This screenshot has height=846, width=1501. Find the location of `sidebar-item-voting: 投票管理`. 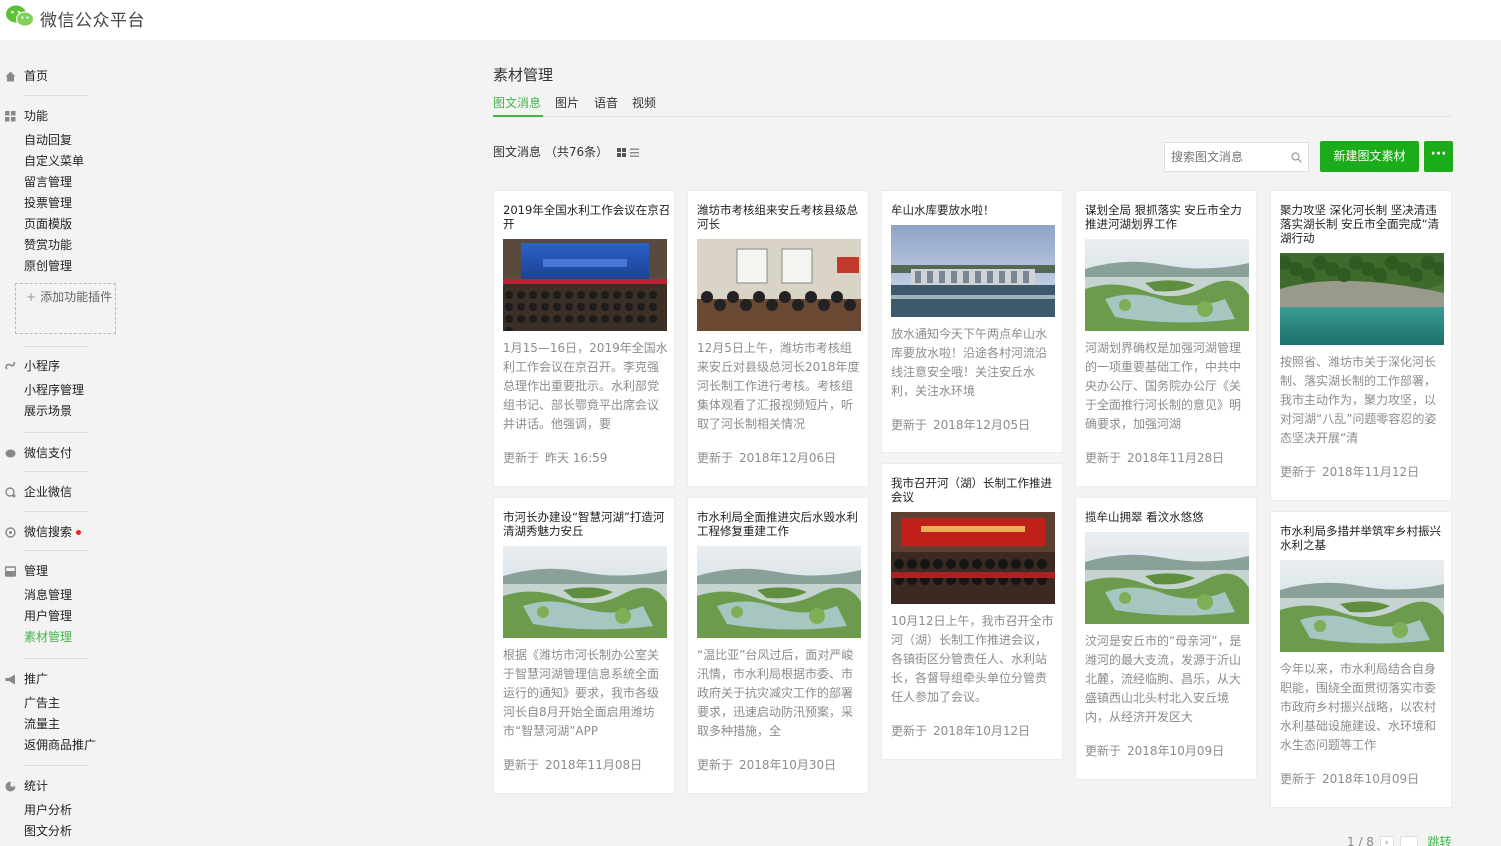

sidebar-item-voting: 投票管理 is located at coordinates (65, 203).